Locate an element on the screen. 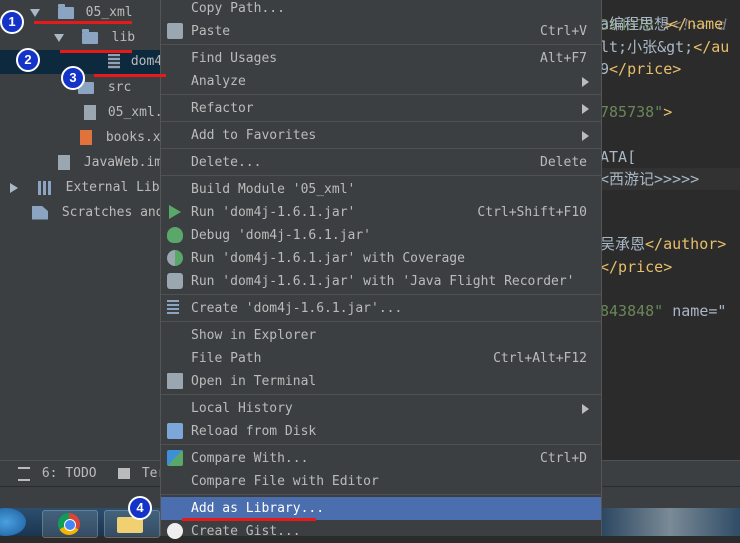  menu-item-reload-from-disk: Reload from Disk is located at coordinates (381, 431).